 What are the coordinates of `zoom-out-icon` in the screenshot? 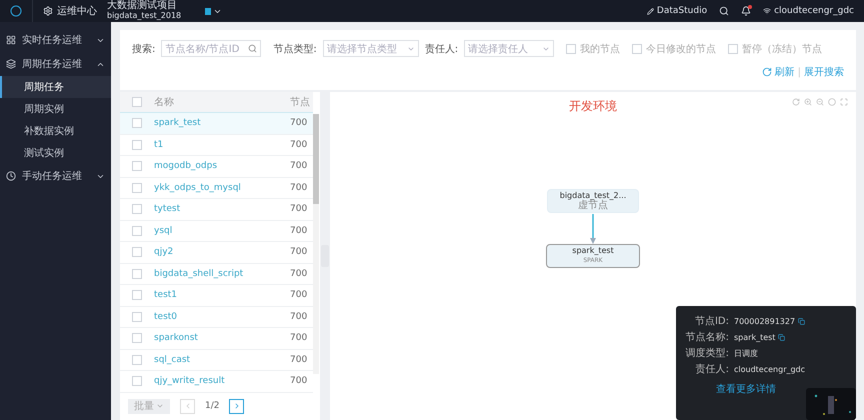 It's located at (820, 102).